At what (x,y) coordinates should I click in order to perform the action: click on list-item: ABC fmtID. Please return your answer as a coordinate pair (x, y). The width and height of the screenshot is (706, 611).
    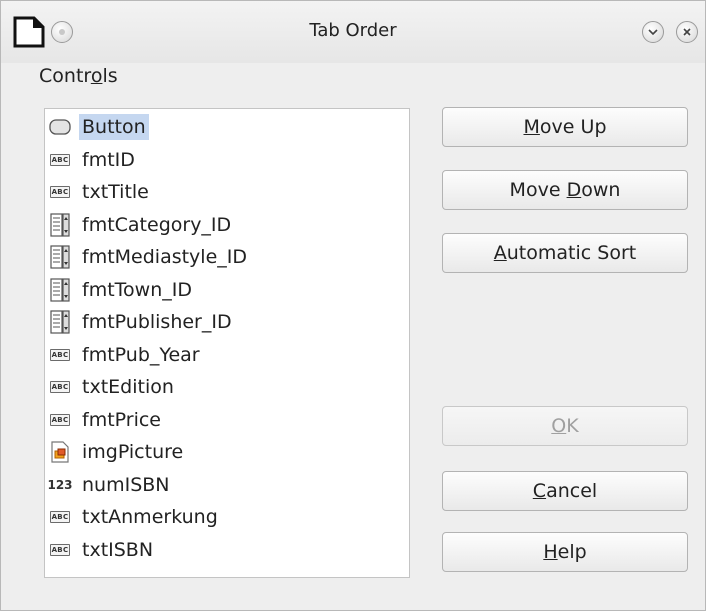
    Looking at the image, I should click on (93, 160).